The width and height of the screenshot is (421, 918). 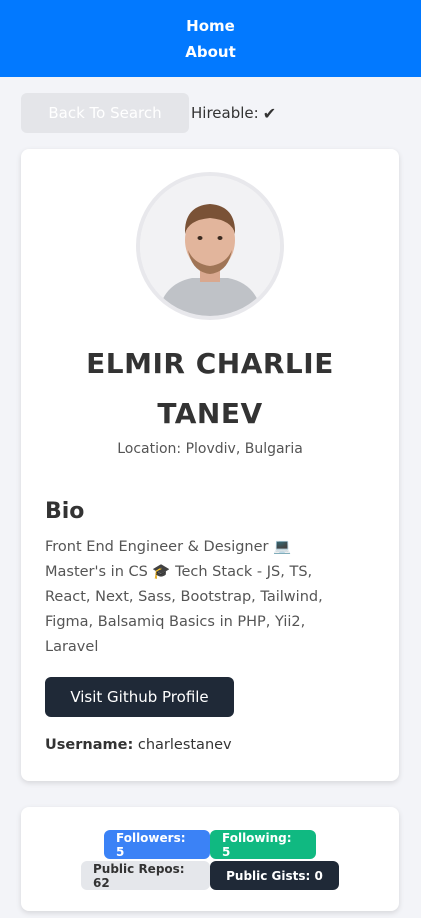 I want to click on bio-heading: Bio, so click(x=65, y=511).